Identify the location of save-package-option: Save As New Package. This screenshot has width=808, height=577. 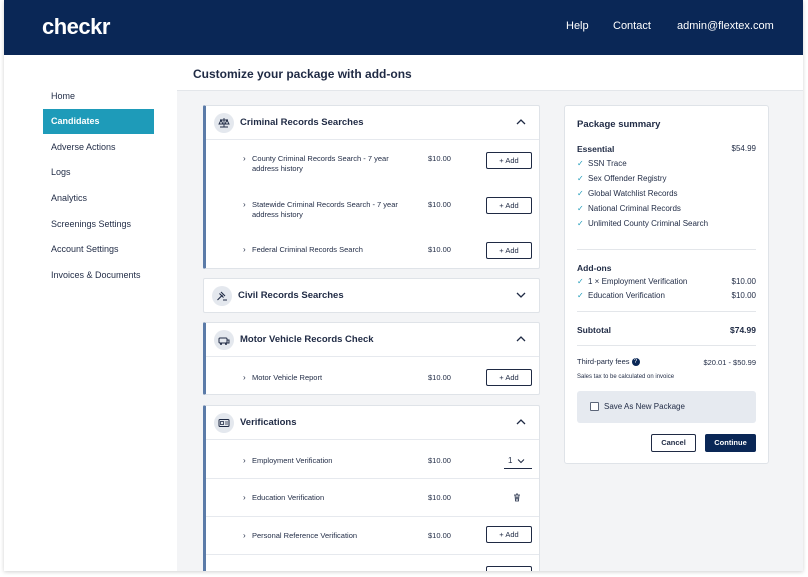
(666, 407).